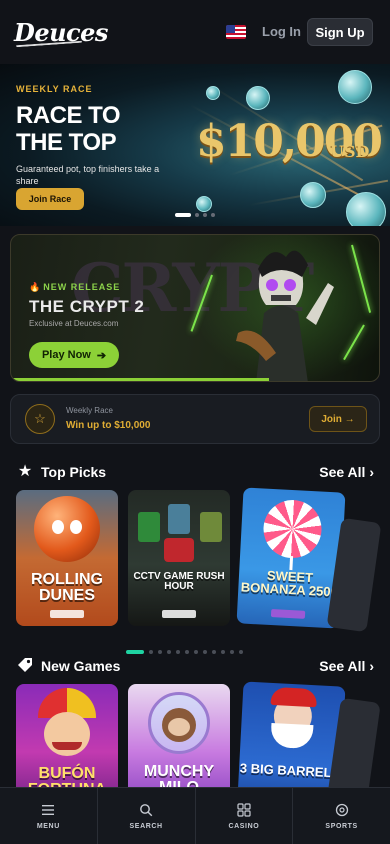  I want to click on star-icon: ★, so click(25, 471).